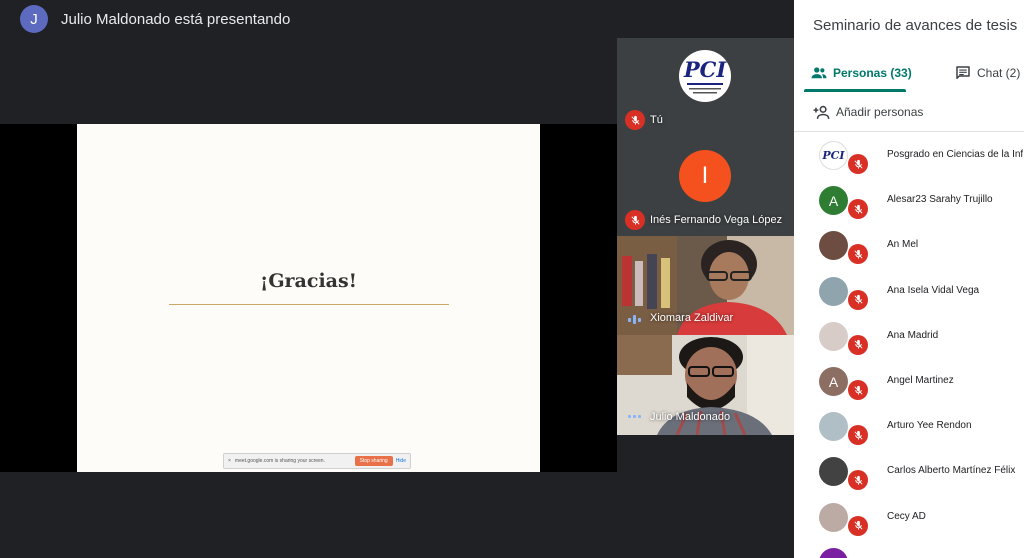  I want to click on participant-name: Arturo Yee Rendon, so click(929, 426).